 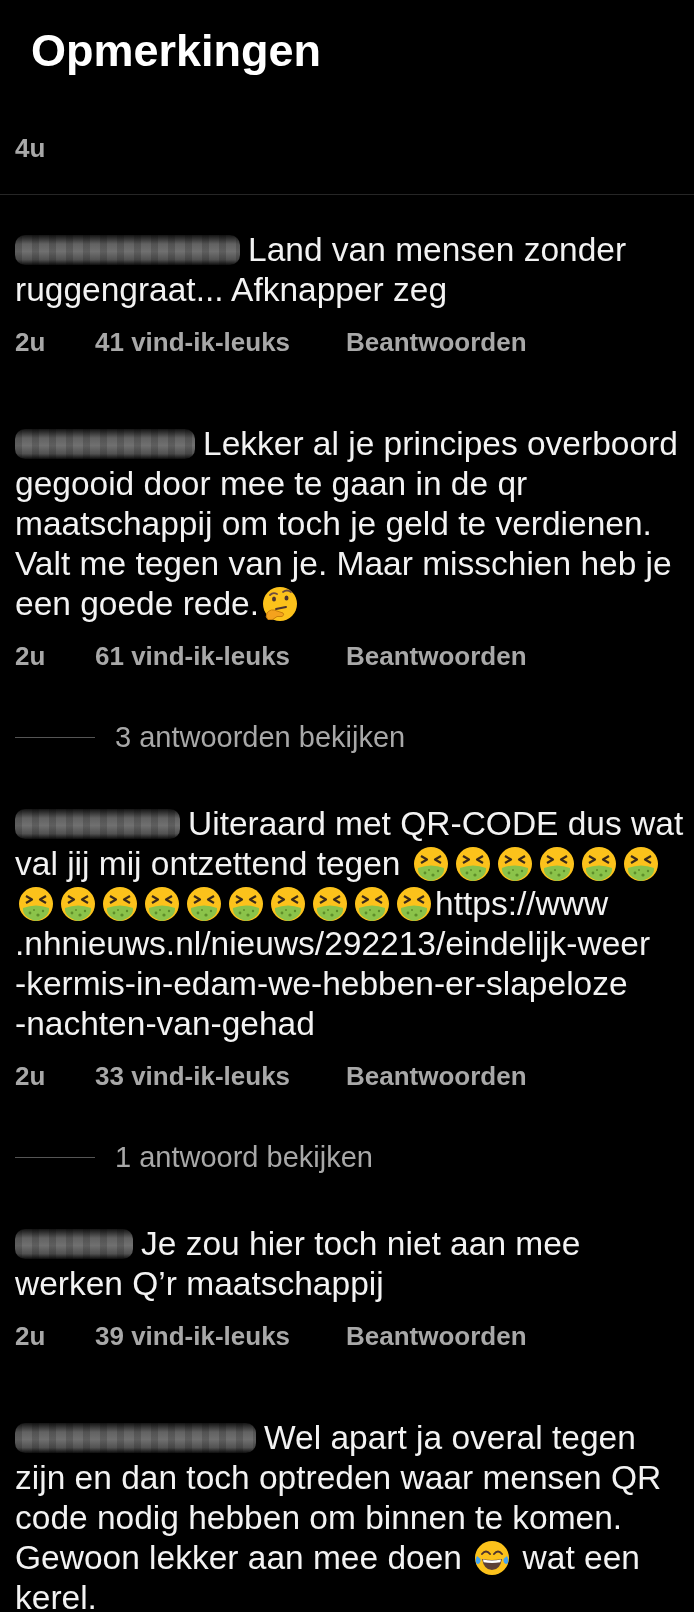 What do you see at coordinates (194, 1157) in the screenshot?
I see `view-replies-button: 1 antwoord bekijken` at bounding box center [194, 1157].